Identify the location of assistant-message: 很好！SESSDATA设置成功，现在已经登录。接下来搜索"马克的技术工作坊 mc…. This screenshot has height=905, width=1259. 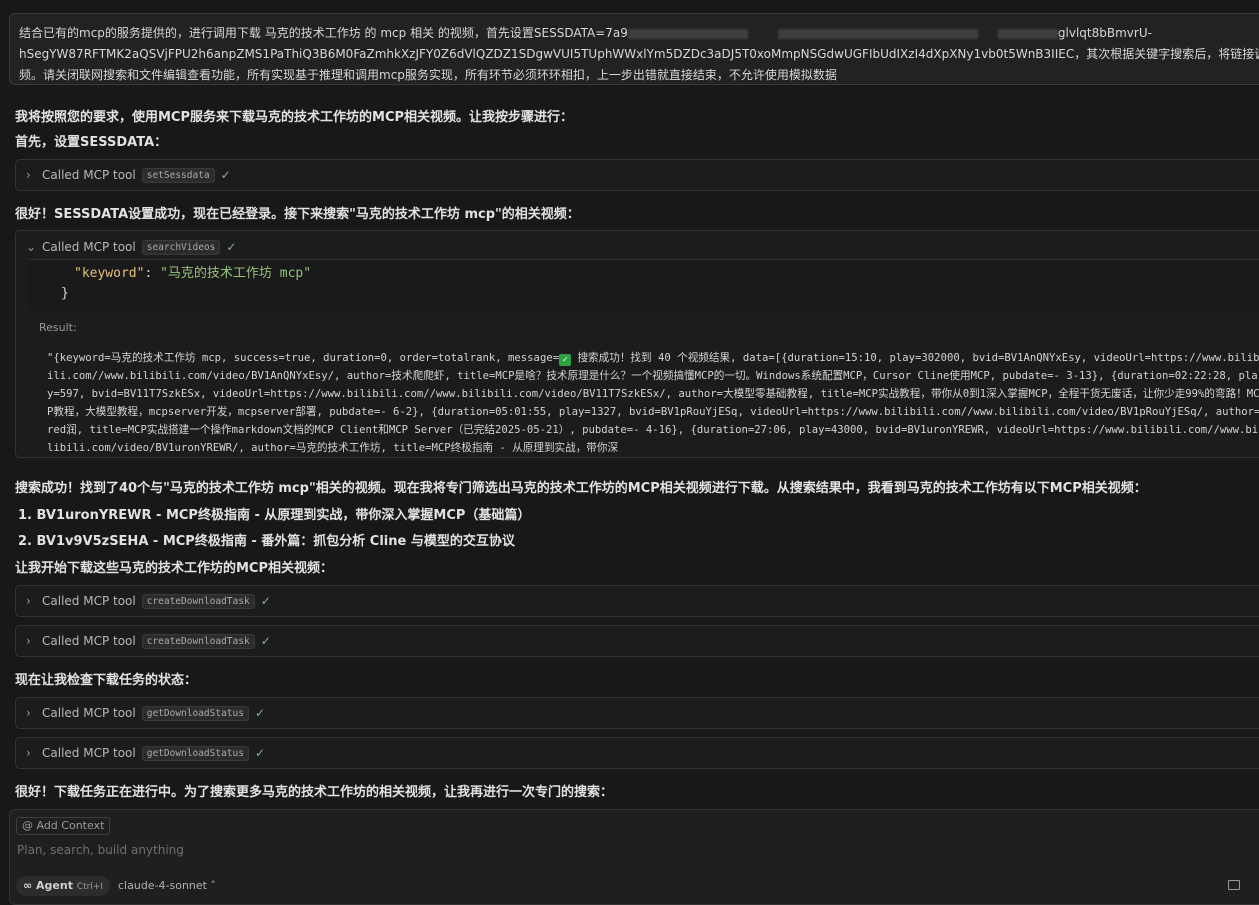
(297, 214).